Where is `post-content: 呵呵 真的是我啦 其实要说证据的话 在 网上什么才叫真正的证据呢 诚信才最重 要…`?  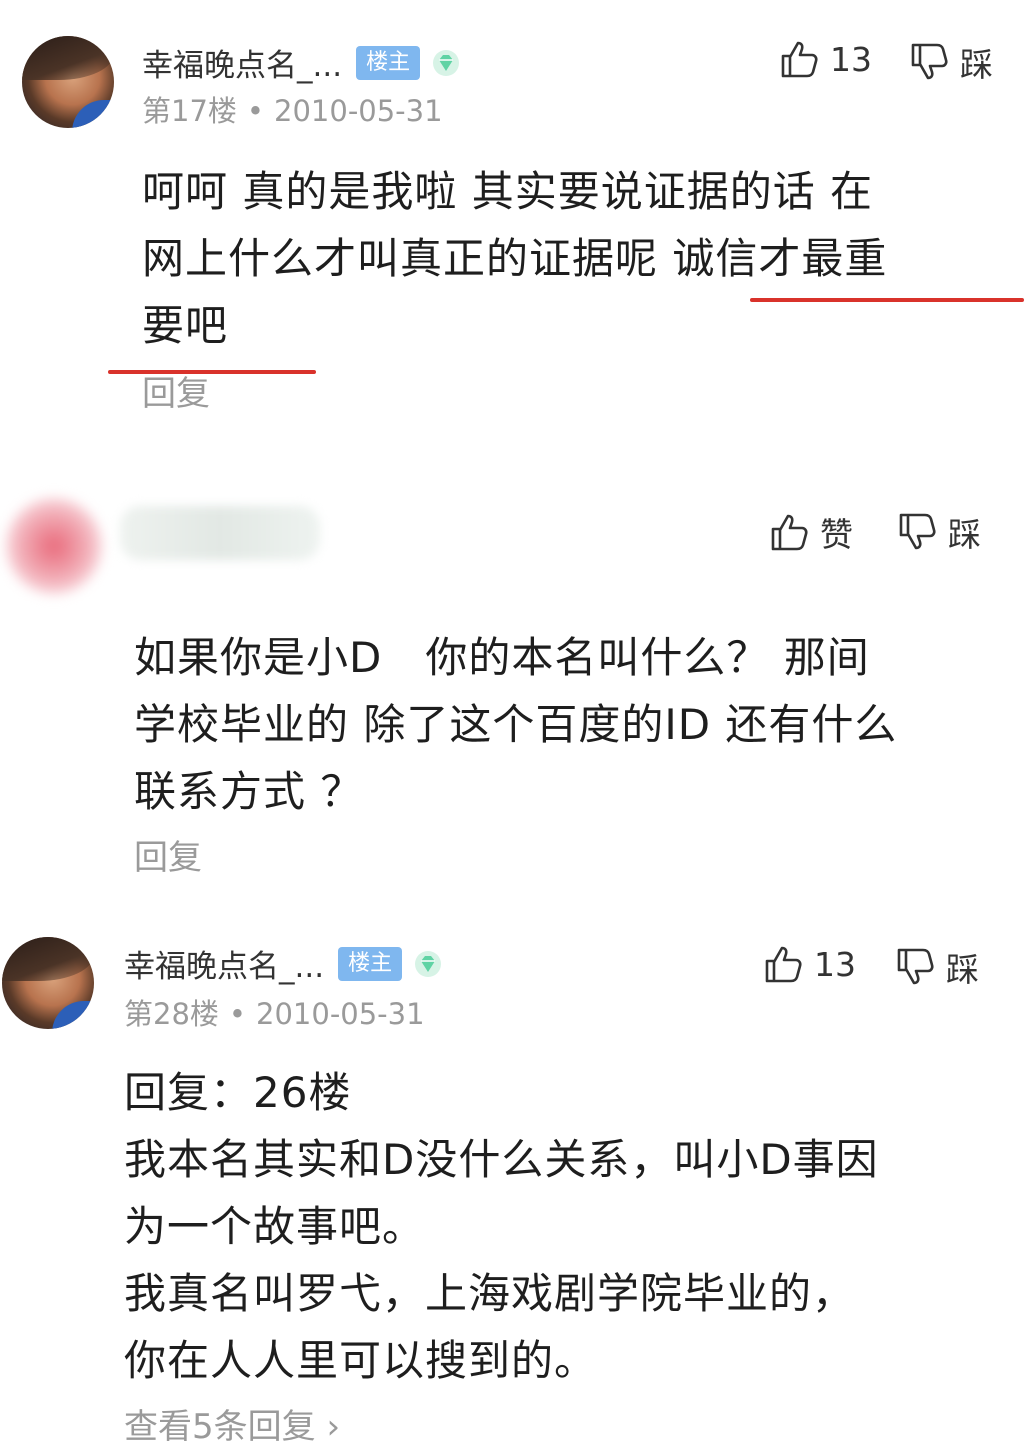 post-content: 呵呵 真的是我啦 其实要说证据的话 在 网上什么才叫真正的证据呢 诚信才最重 要… is located at coordinates (515, 258).